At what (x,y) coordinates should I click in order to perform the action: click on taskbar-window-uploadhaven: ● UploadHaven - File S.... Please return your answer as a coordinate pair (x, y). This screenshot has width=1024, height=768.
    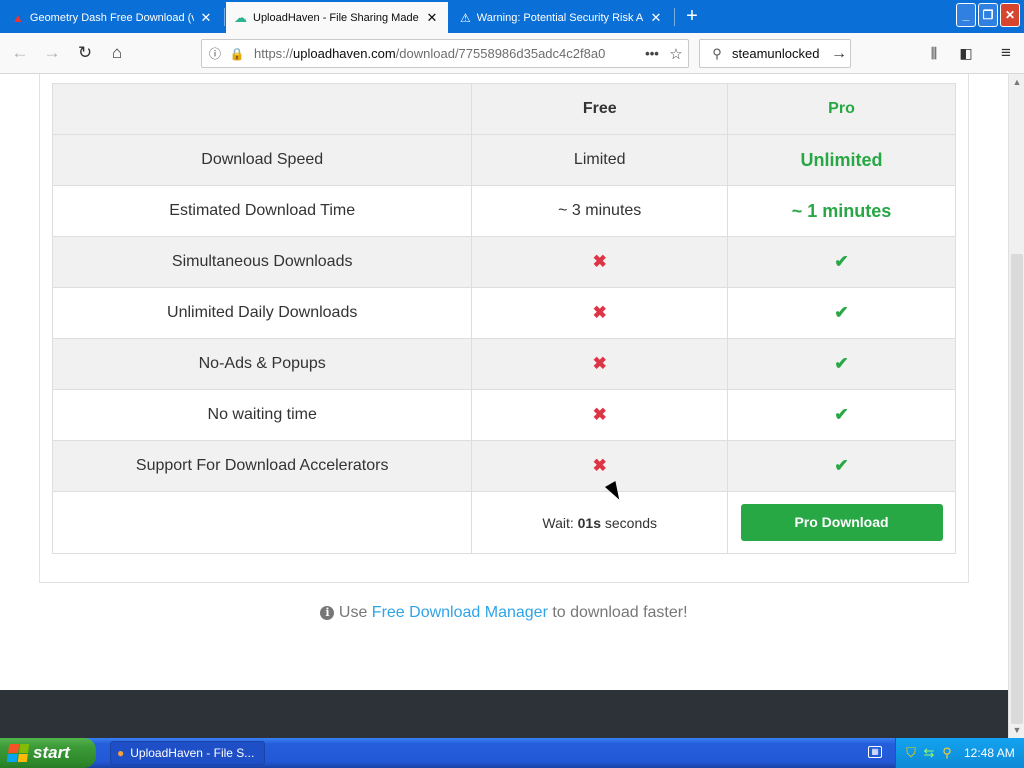
    Looking at the image, I should click on (187, 753).